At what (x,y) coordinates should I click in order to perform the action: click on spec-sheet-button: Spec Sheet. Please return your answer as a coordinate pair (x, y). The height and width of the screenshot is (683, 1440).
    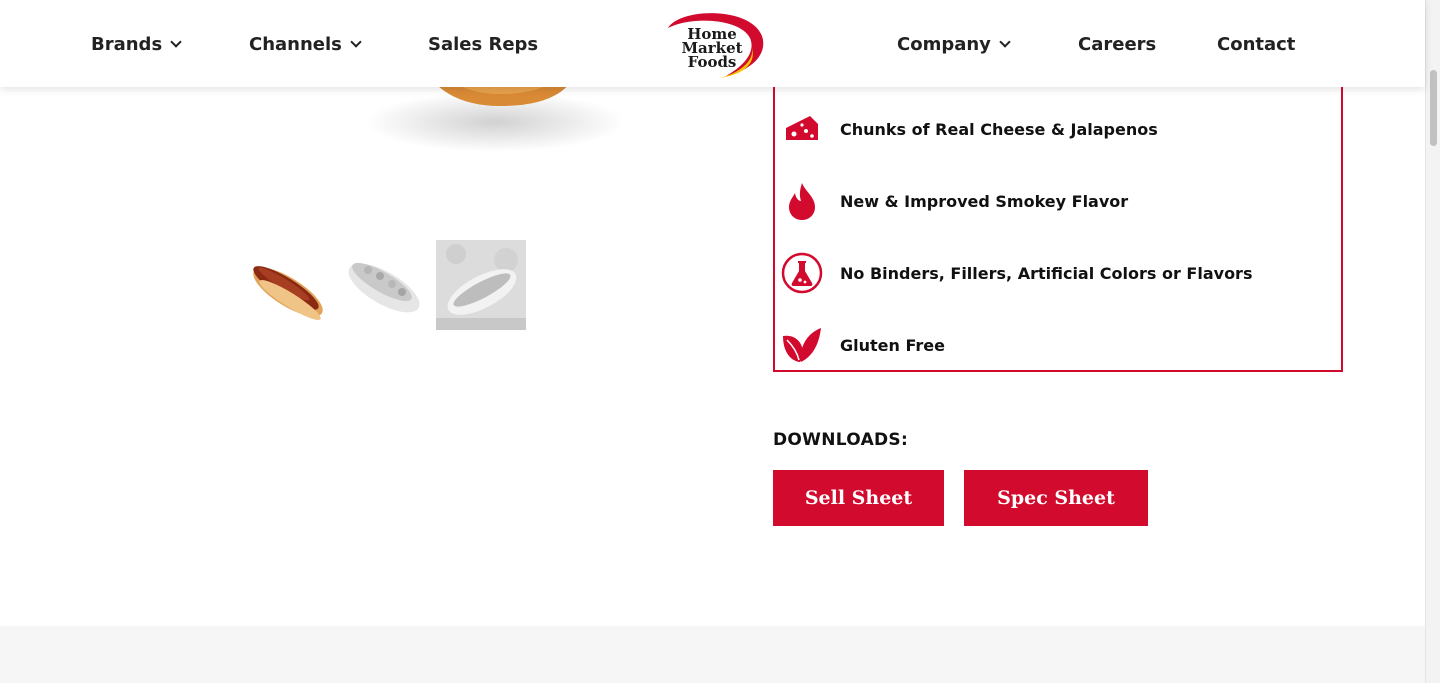
    Looking at the image, I should click on (1056, 498).